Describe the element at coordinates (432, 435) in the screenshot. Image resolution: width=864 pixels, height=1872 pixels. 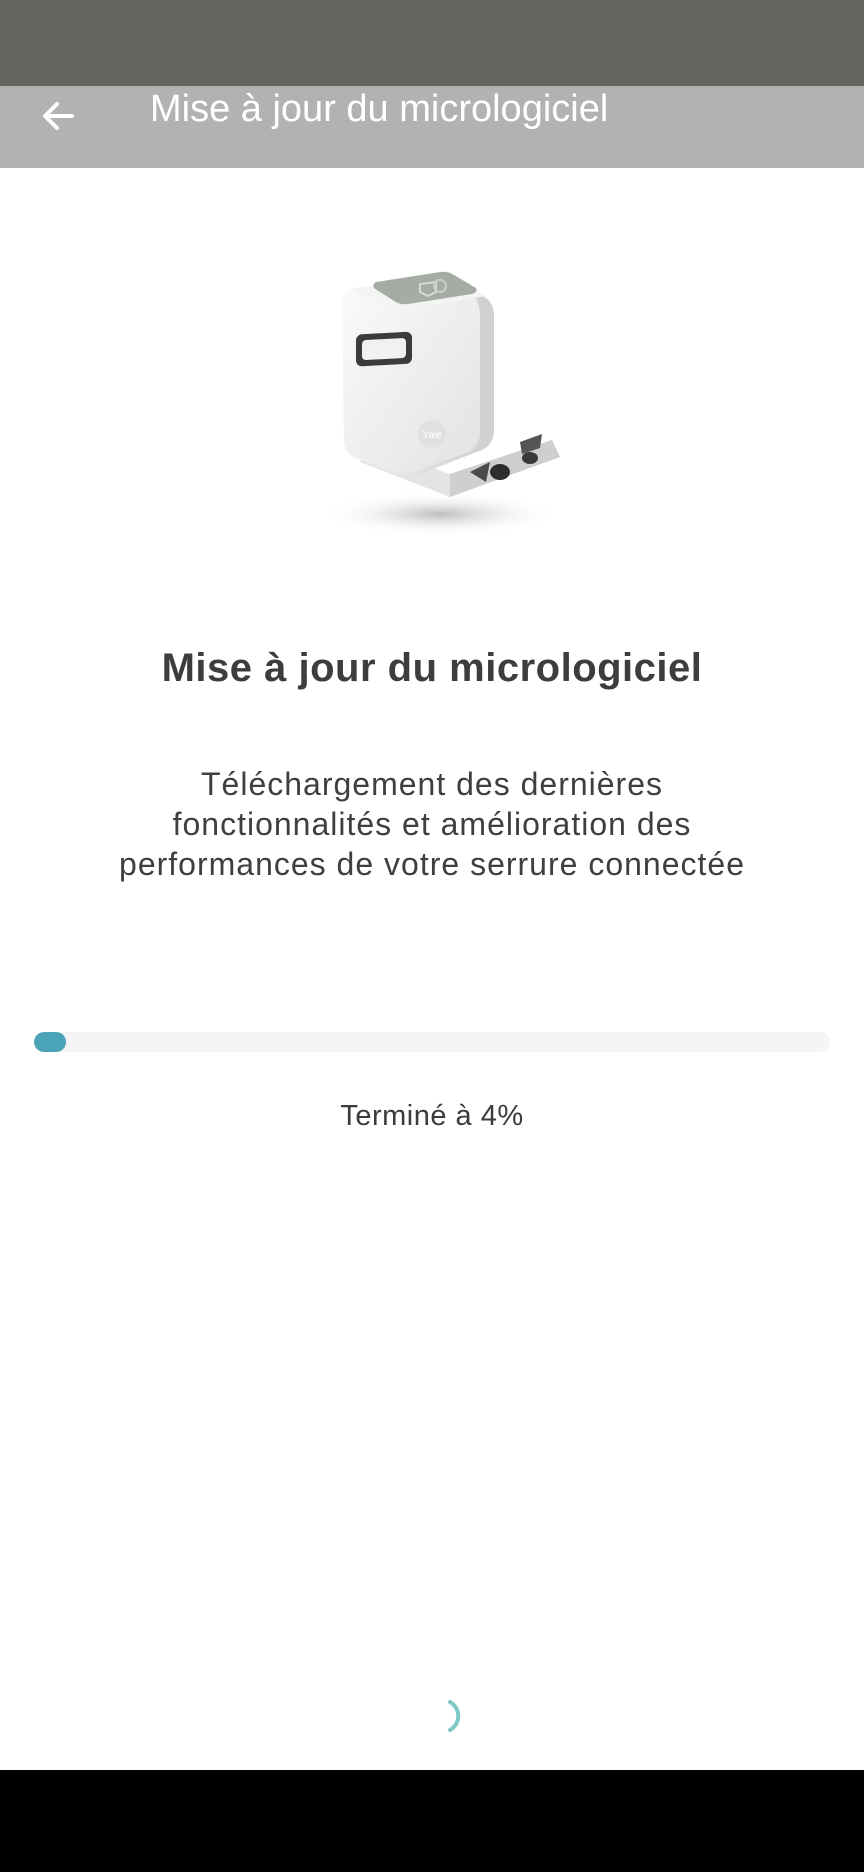
I see `yale-logo: Yale` at that location.